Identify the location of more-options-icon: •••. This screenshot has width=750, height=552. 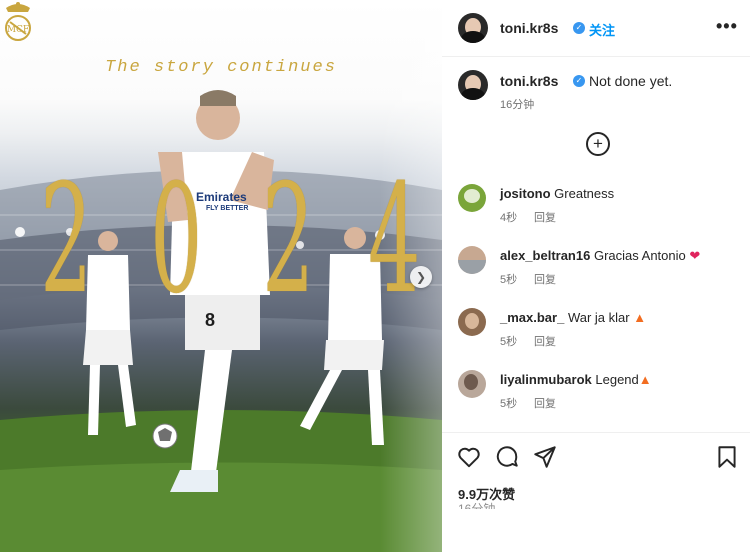
(727, 26).